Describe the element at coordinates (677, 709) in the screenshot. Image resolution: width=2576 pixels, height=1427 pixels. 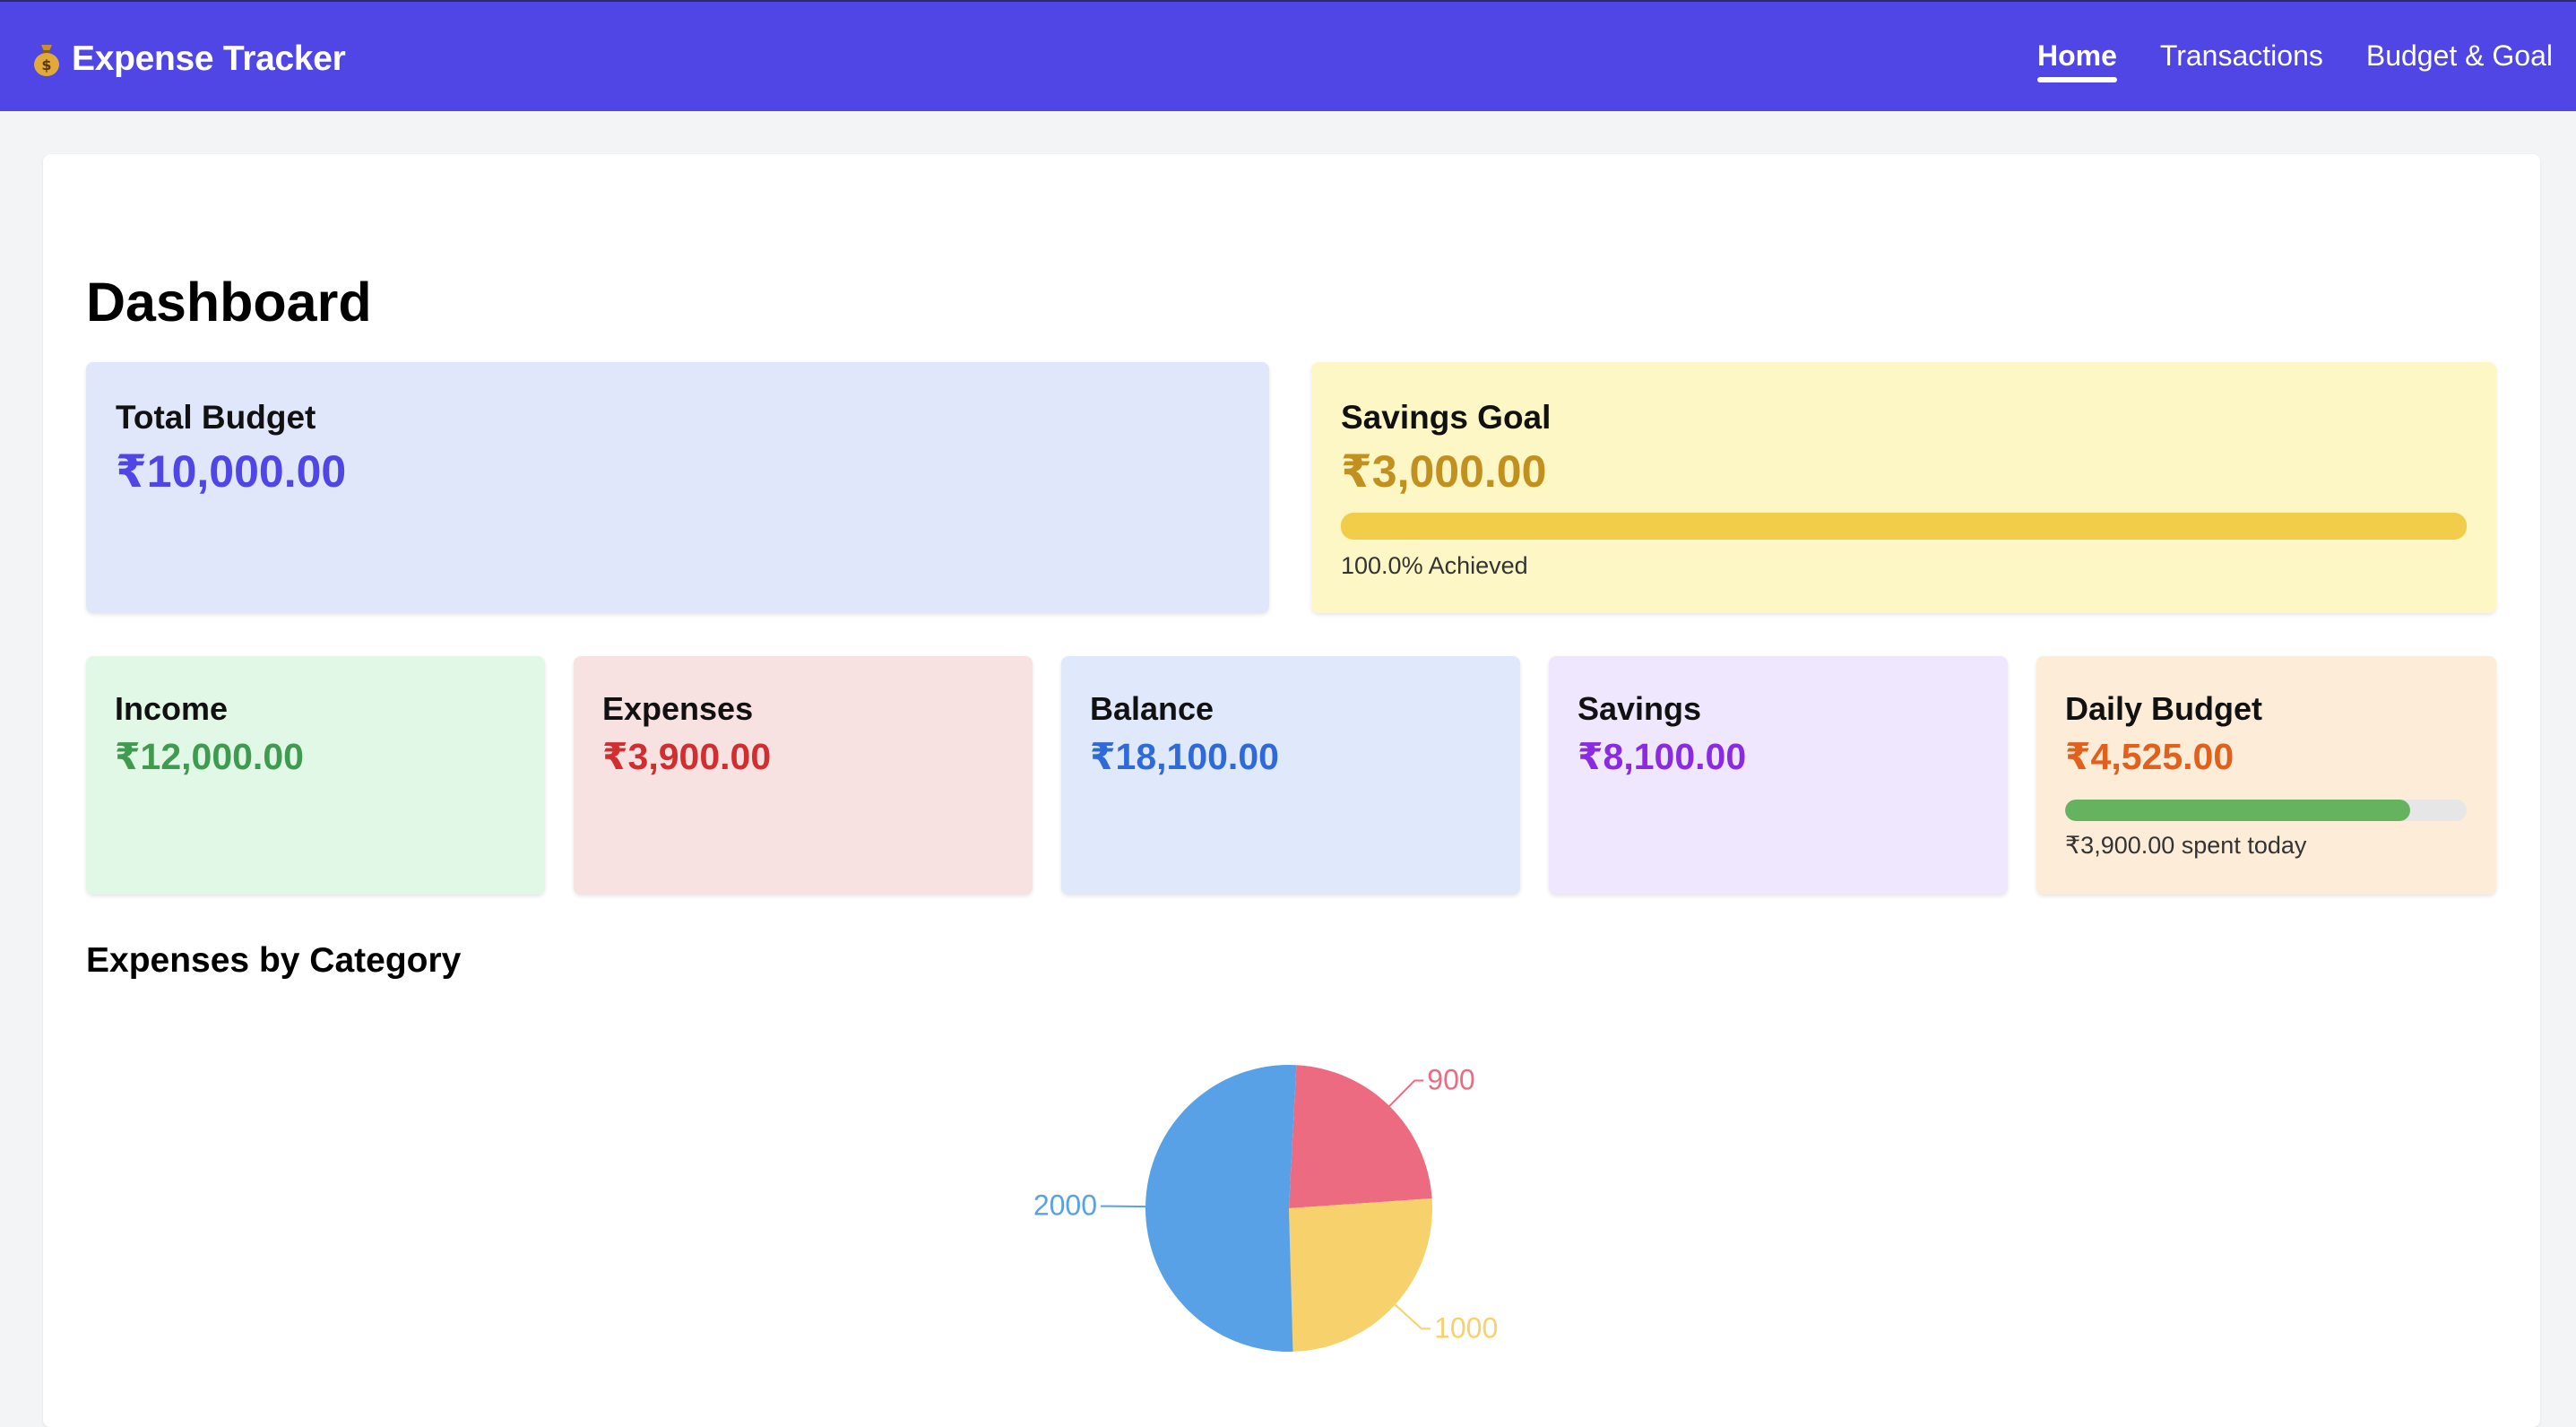
I see `expenses-title: Expenses` at that location.